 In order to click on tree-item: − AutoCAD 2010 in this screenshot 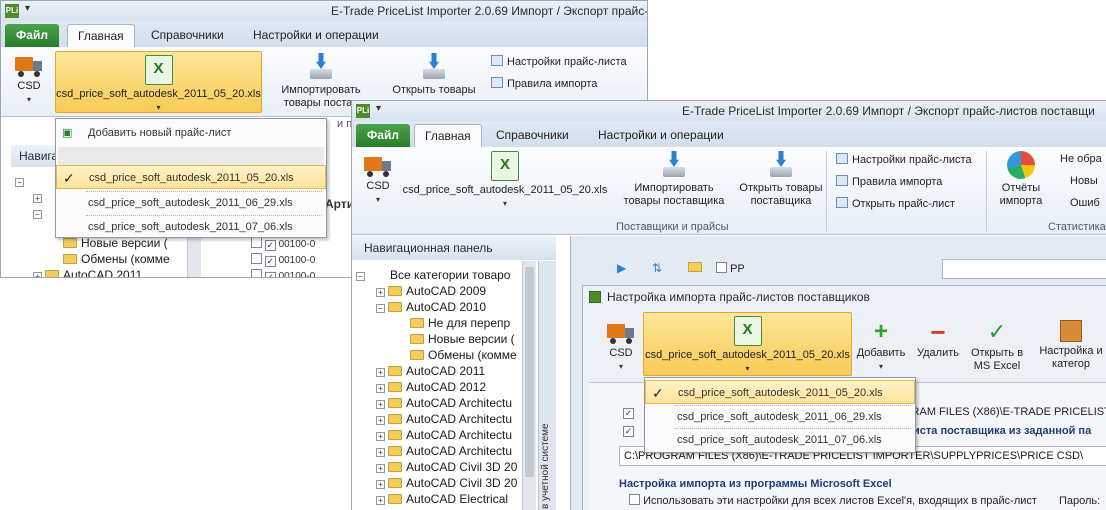, I will do `click(431, 307)`.